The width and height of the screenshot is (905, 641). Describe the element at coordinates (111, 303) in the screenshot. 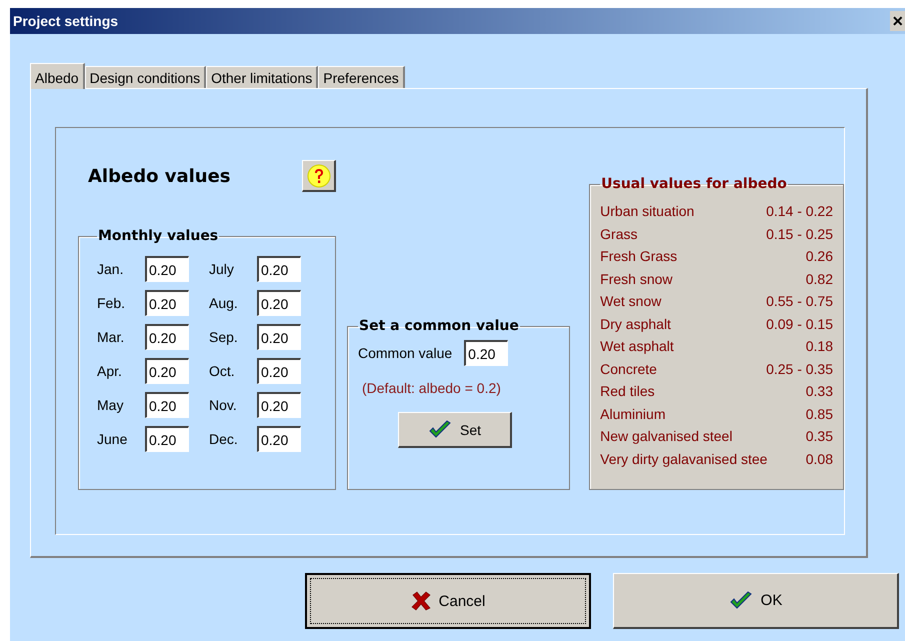

I see `month-label: Feb.` at that location.